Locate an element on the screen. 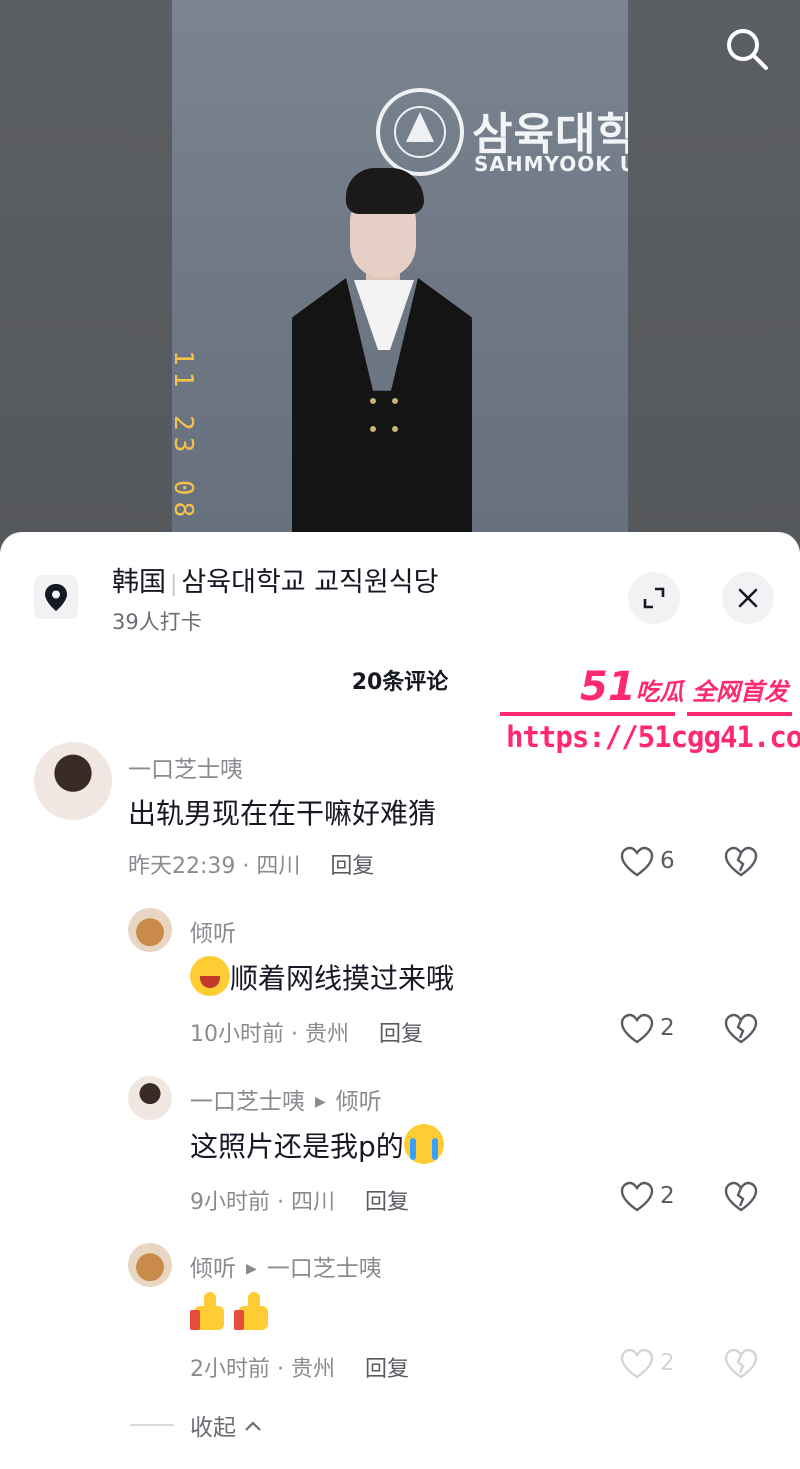 Image resolution: width=800 pixels, height=1469 pixels. location-title: 韩国 | 삼육대학교 교직원식당 is located at coordinates (275, 579).